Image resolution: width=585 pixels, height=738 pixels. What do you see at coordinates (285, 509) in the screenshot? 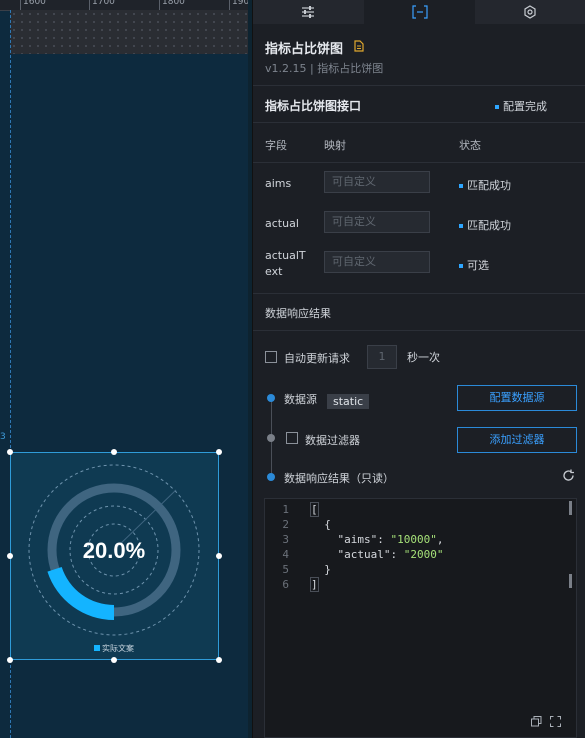
I see `line-number: 1` at bounding box center [285, 509].